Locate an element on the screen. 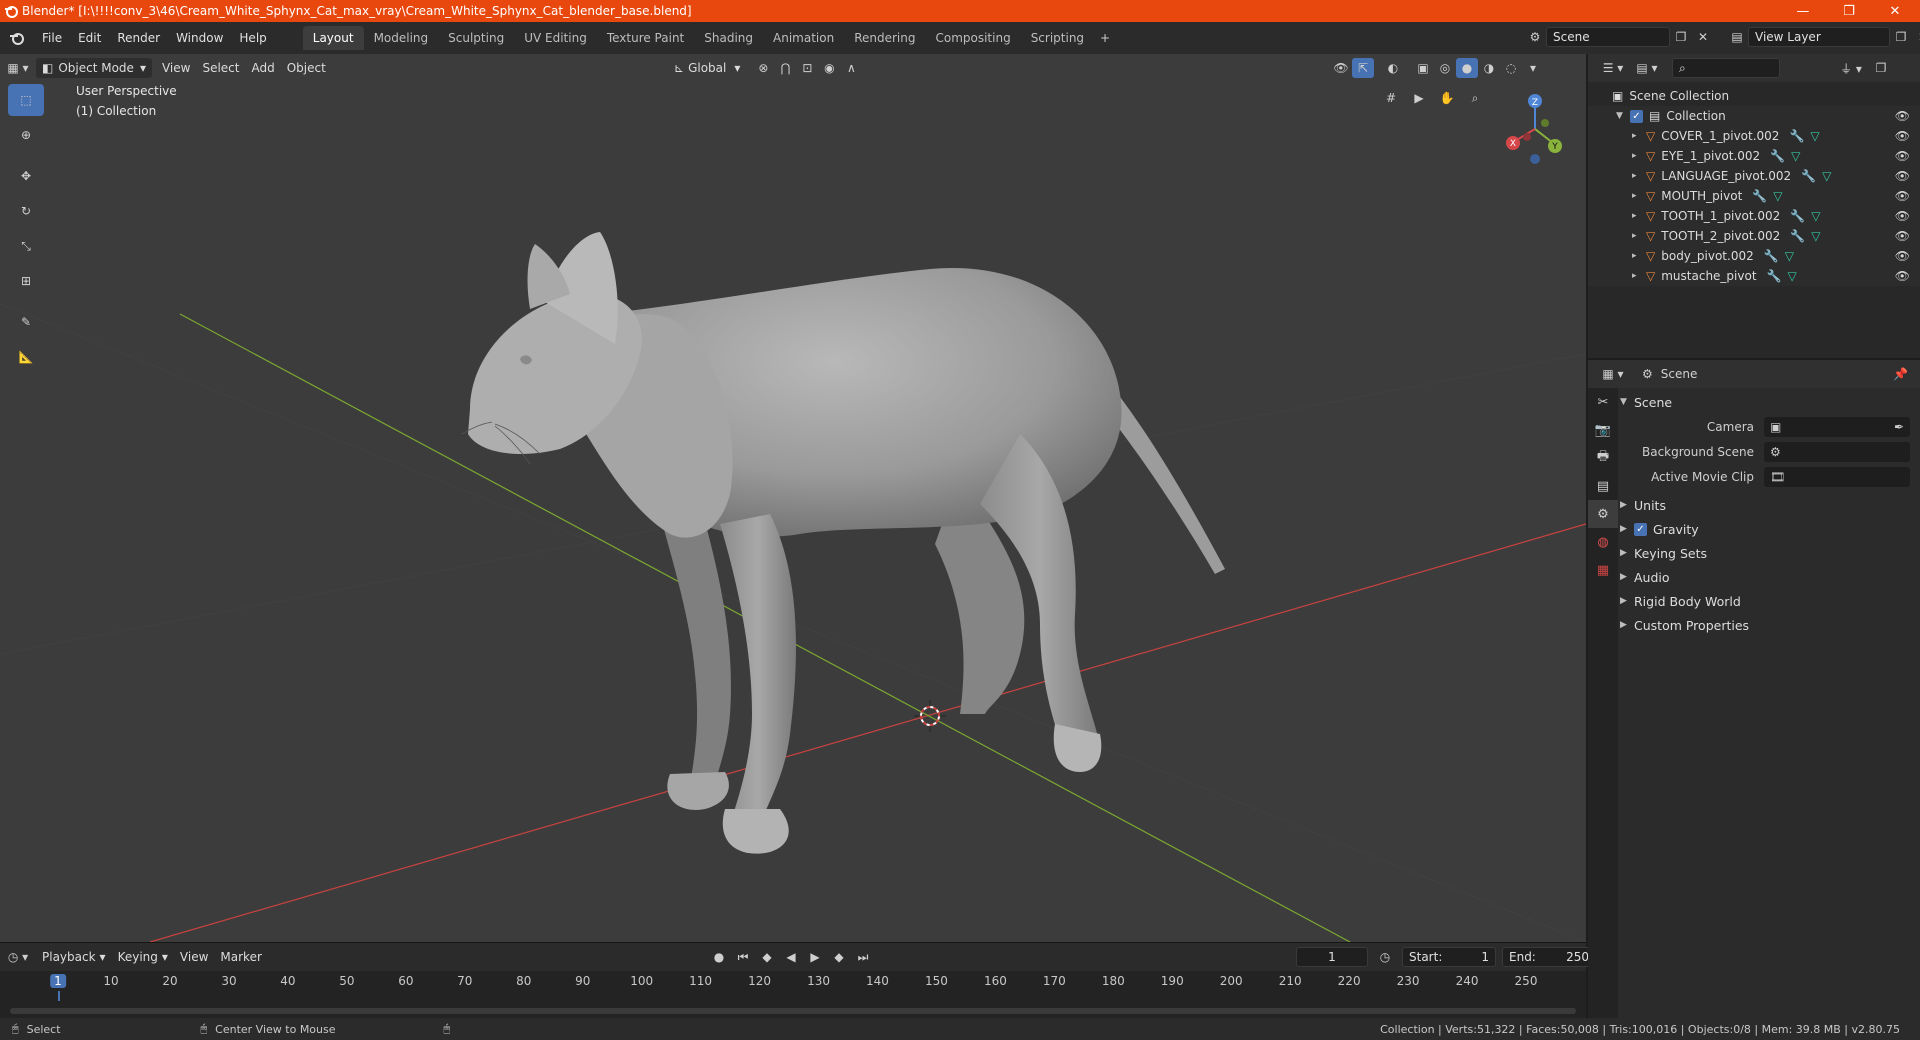 This screenshot has height=1040, width=1920. overlays-icon: ◐ is located at coordinates (1393, 68).